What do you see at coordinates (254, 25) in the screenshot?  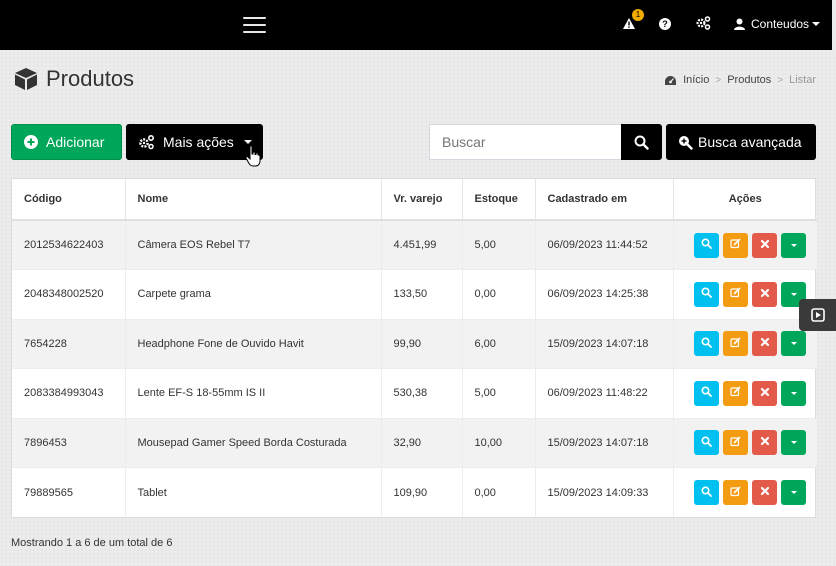 I see `menu-toggle-icon` at bounding box center [254, 25].